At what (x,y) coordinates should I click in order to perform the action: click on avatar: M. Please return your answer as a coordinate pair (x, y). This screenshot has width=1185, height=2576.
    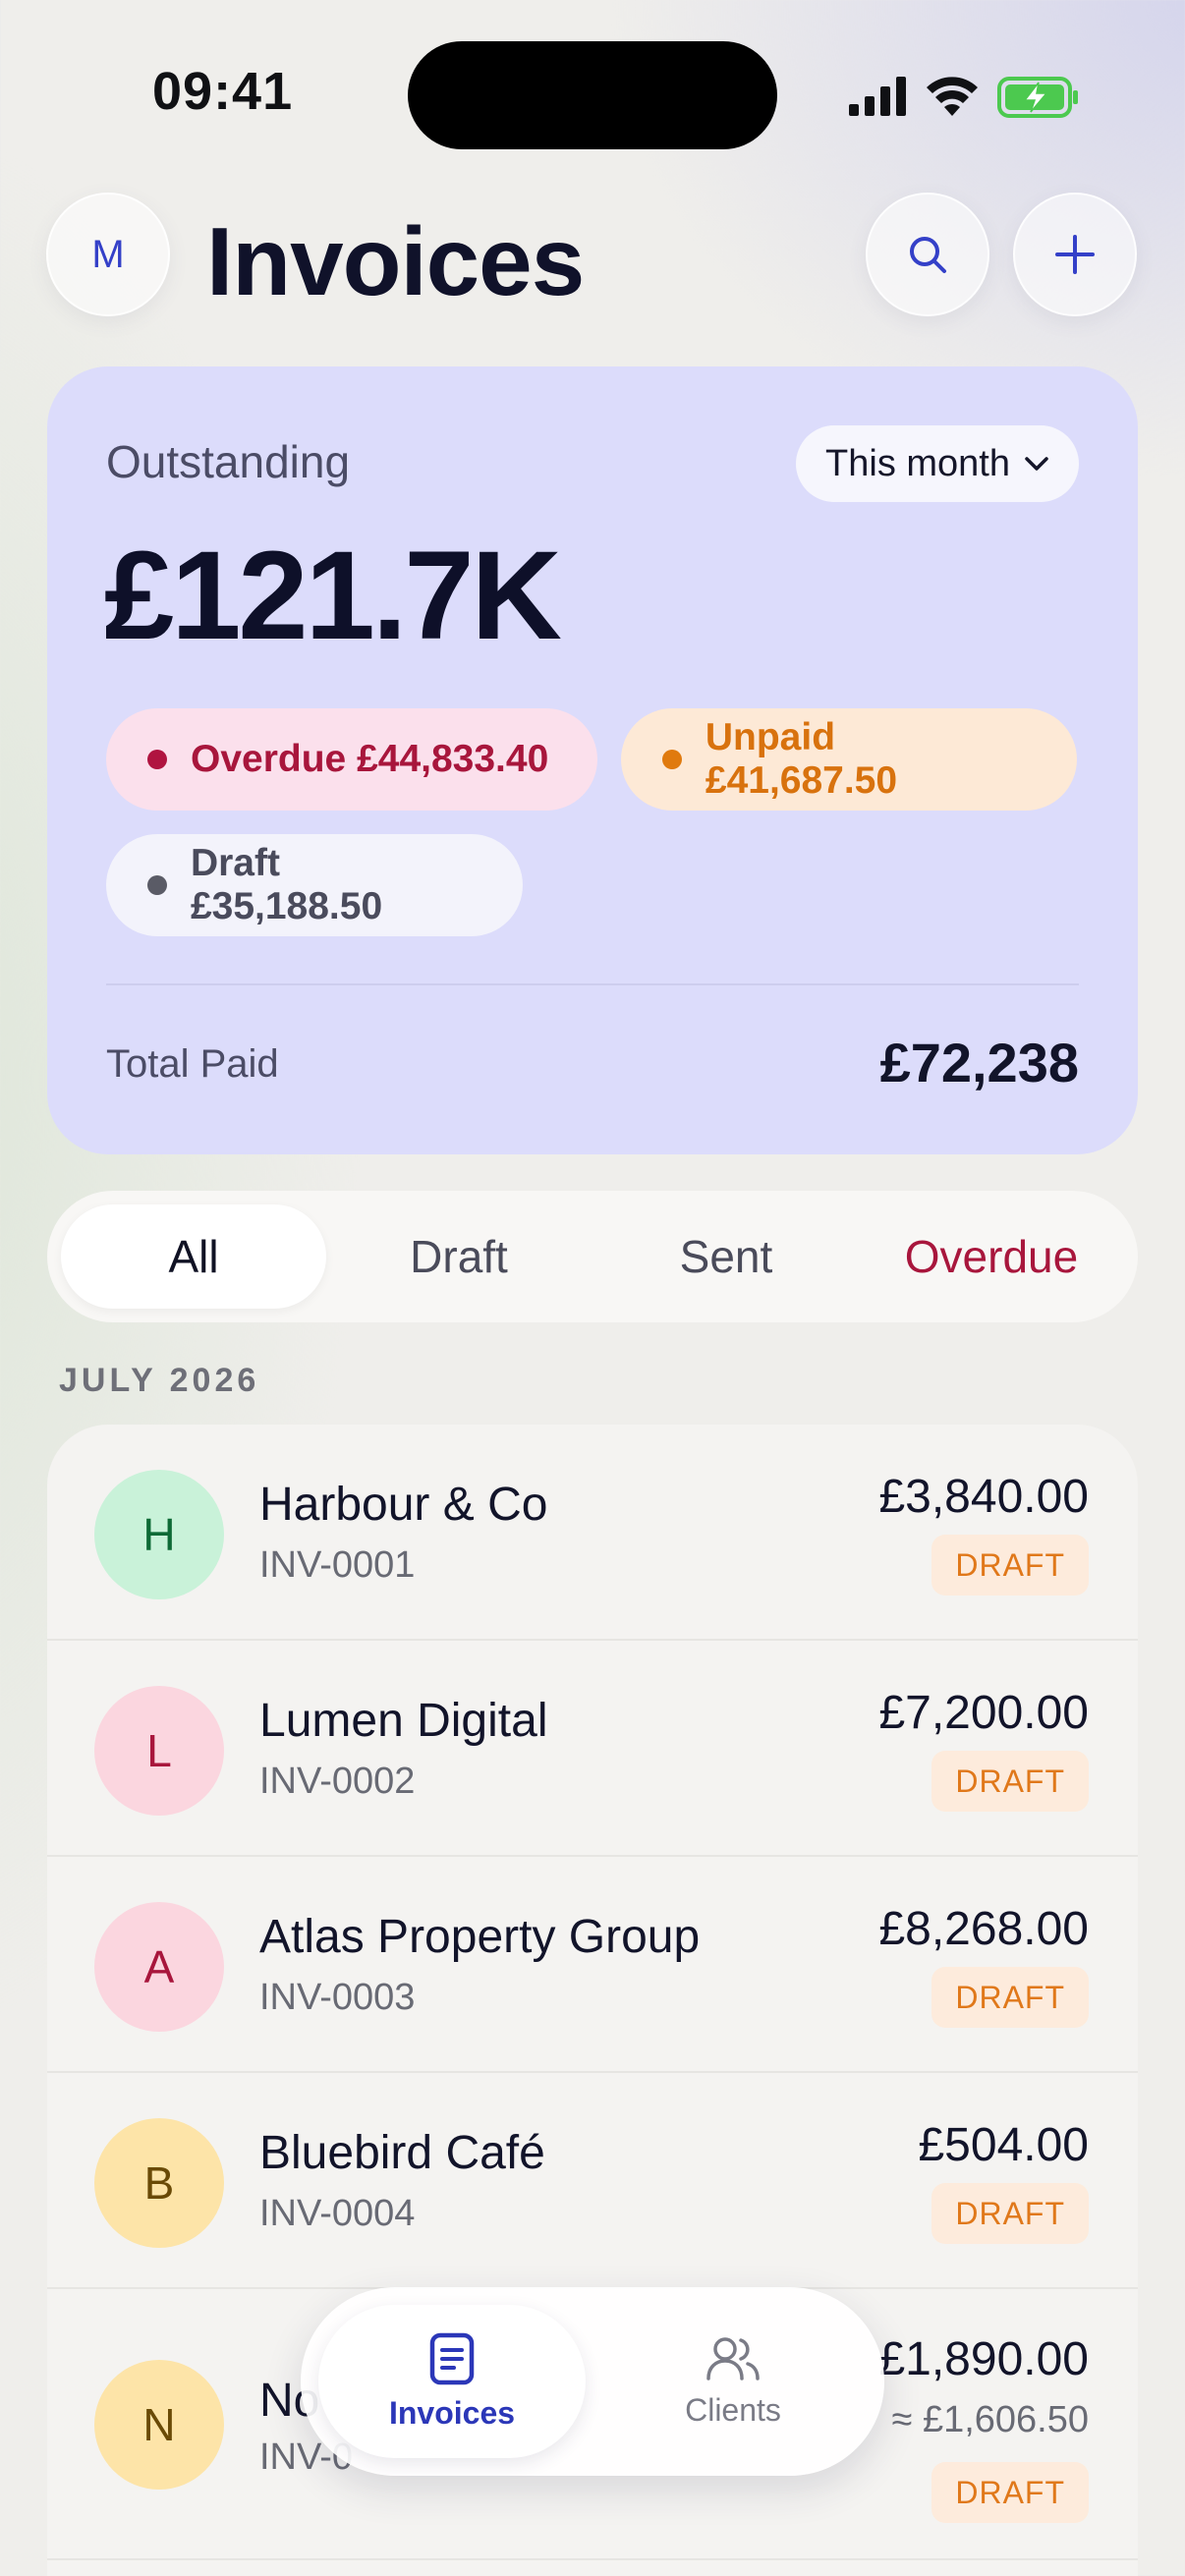
    Looking at the image, I should click on (108, 254).